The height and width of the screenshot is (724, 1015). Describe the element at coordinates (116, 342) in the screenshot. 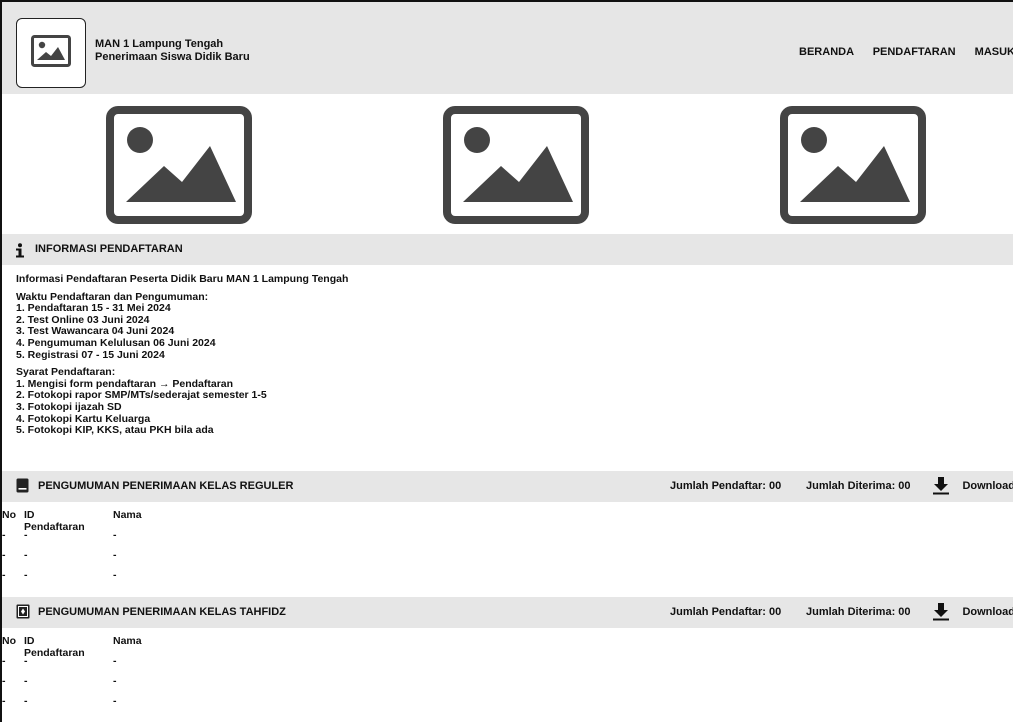

I see `schedule-item: 4. Pengumuman Kelulusan 06 Juni 2024` at that location.